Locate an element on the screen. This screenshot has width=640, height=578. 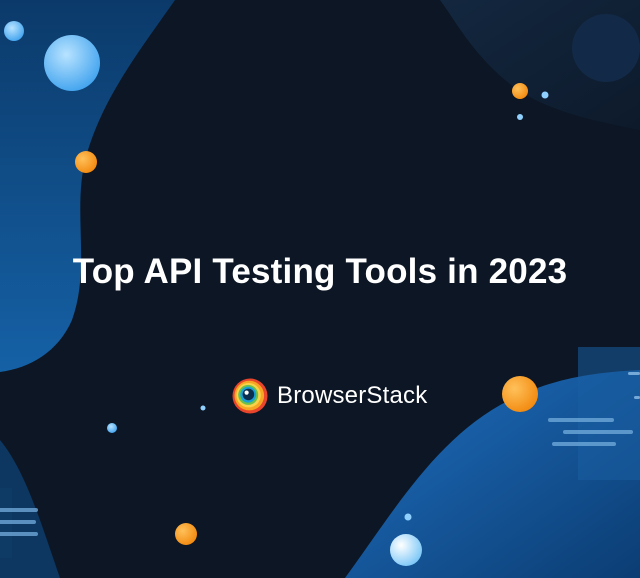
ball-top-left-large is located at coordinates (72, 63).